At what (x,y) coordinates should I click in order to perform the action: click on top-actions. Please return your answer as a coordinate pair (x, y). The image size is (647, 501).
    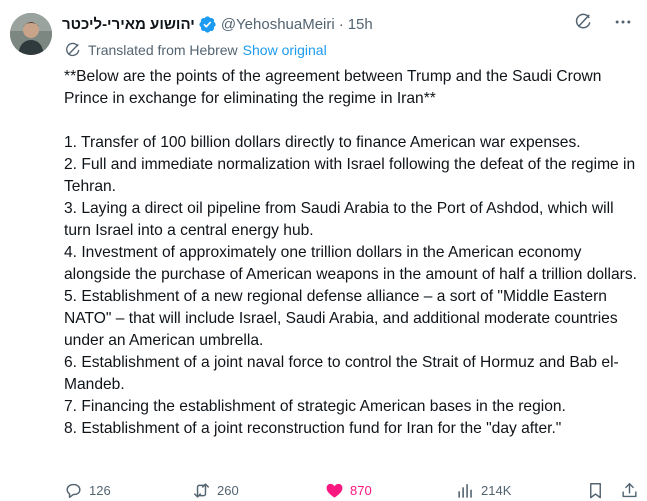
    Looking at the image, I should click on (603, 22).